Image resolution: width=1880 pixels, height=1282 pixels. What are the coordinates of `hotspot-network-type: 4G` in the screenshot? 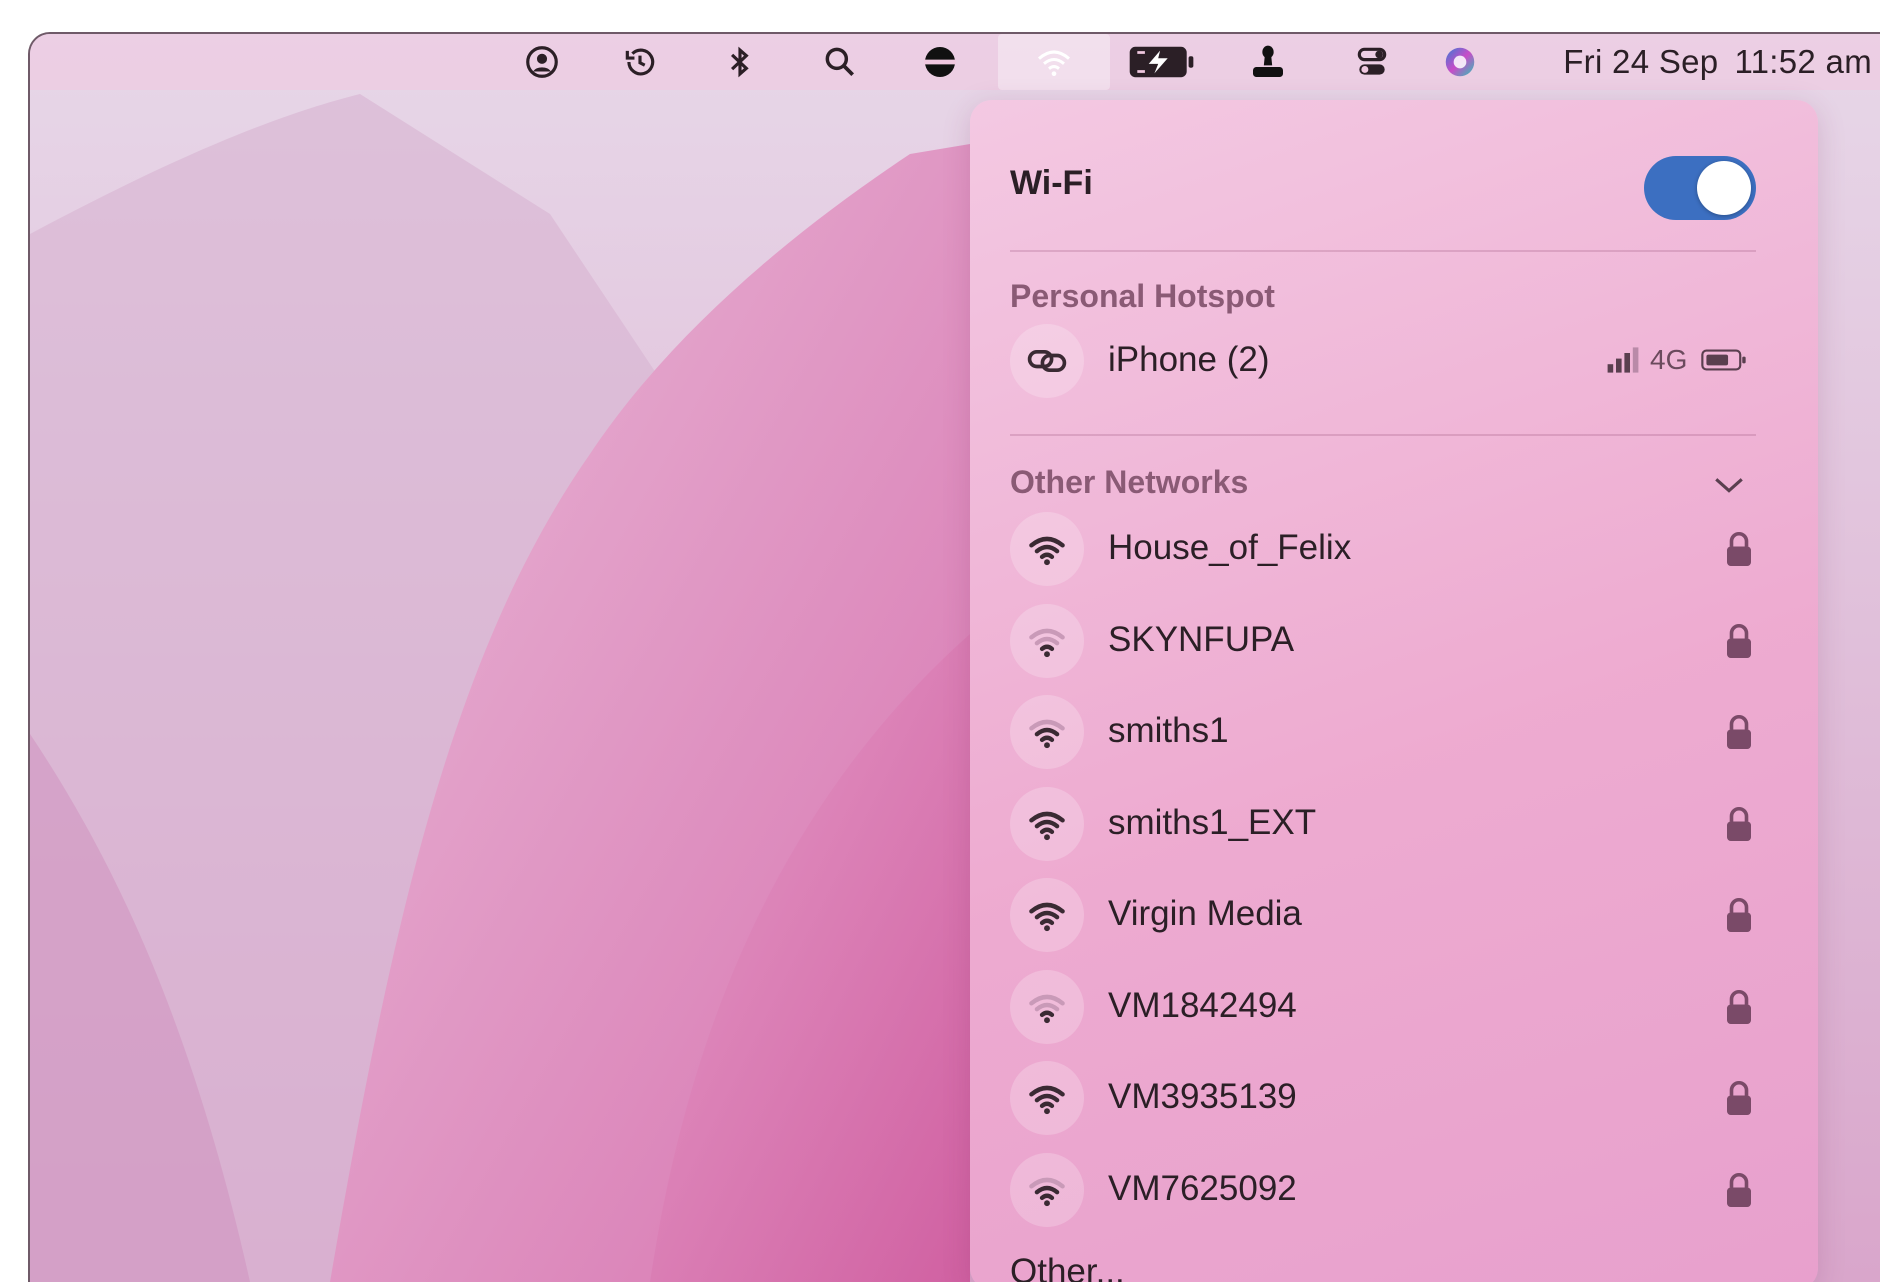 It's located at (1669, 359).